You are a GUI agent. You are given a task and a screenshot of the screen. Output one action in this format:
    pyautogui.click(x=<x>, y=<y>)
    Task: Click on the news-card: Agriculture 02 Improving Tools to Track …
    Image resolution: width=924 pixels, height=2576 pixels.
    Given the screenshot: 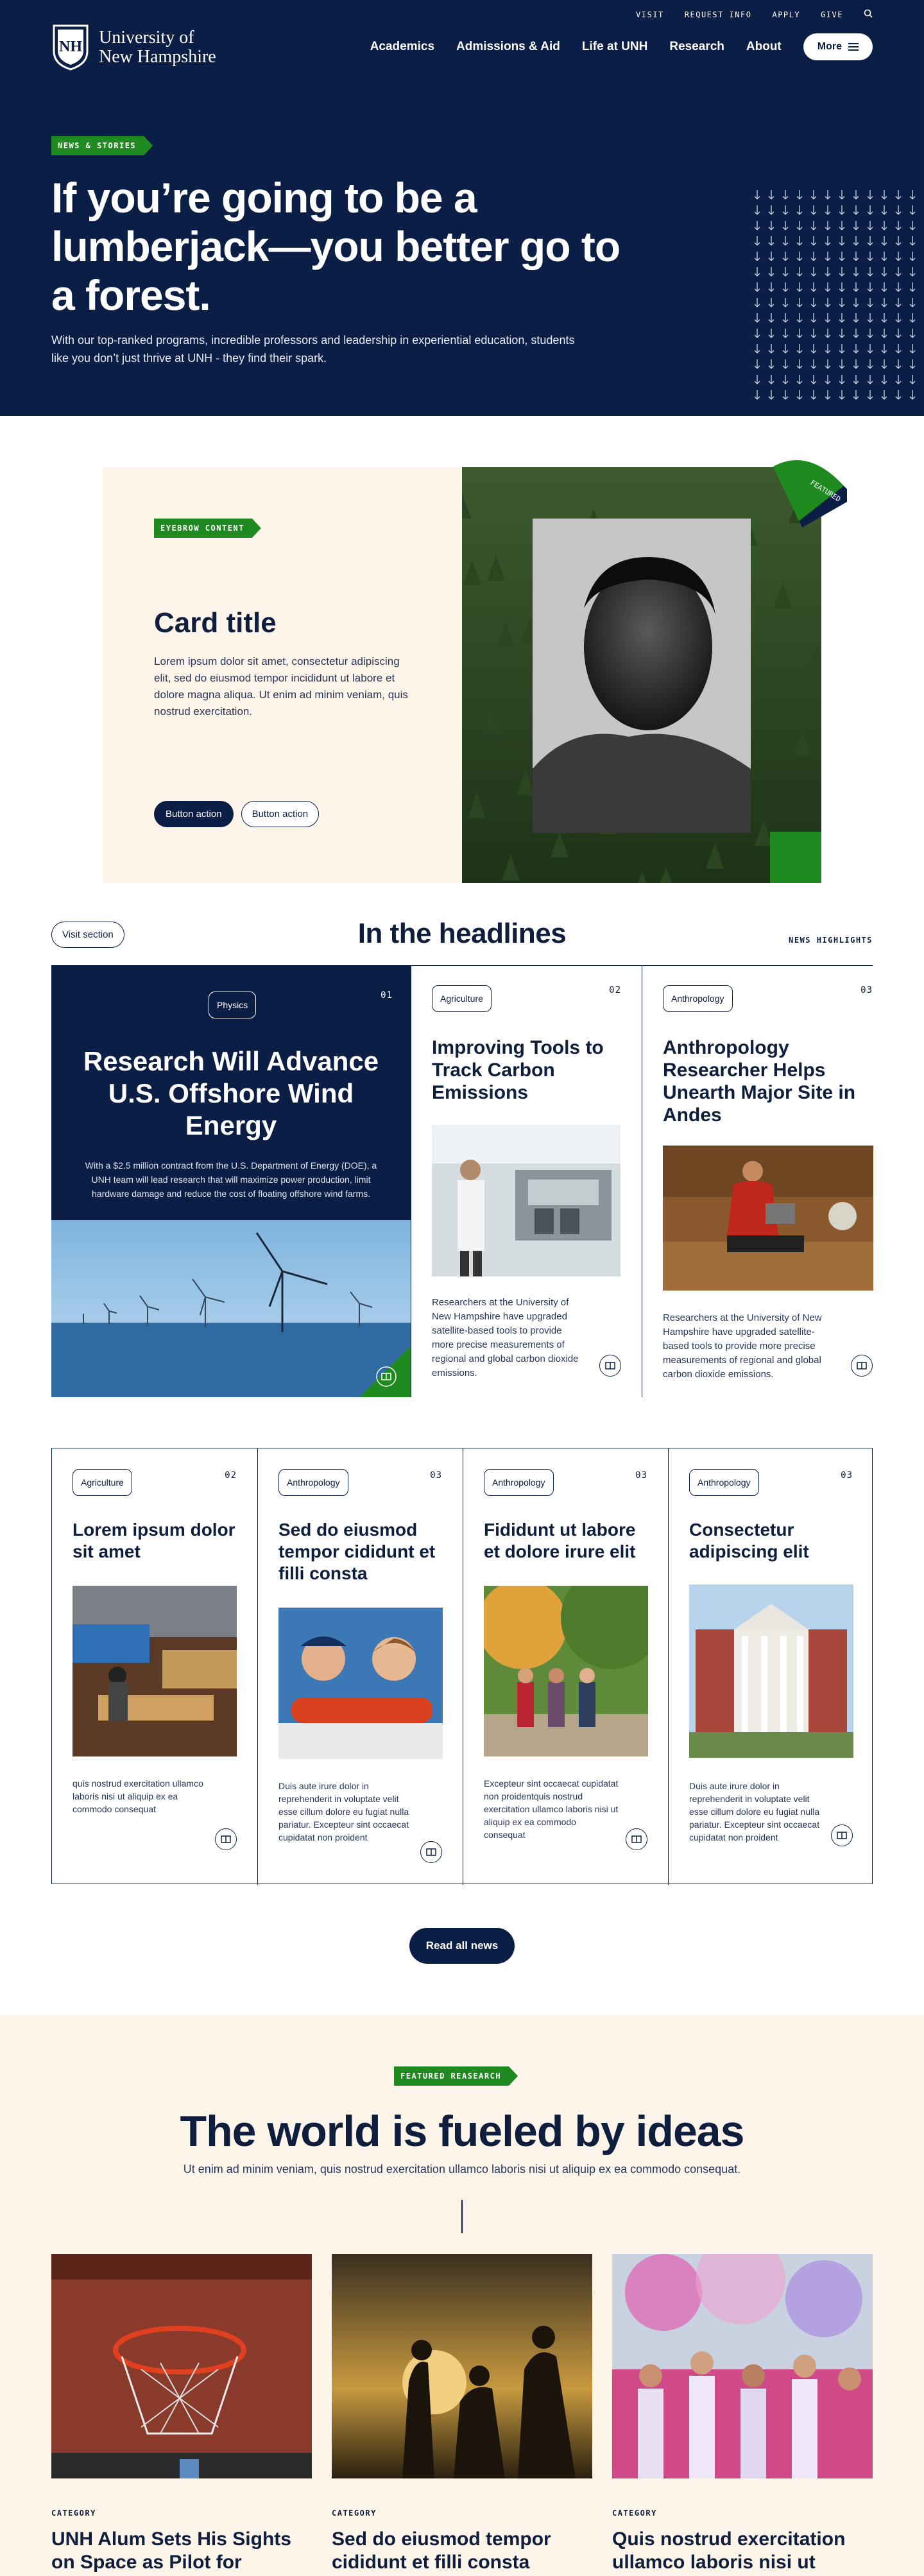 What is the action you would take?
    pyautogui.click(x=527, y=1181)
    